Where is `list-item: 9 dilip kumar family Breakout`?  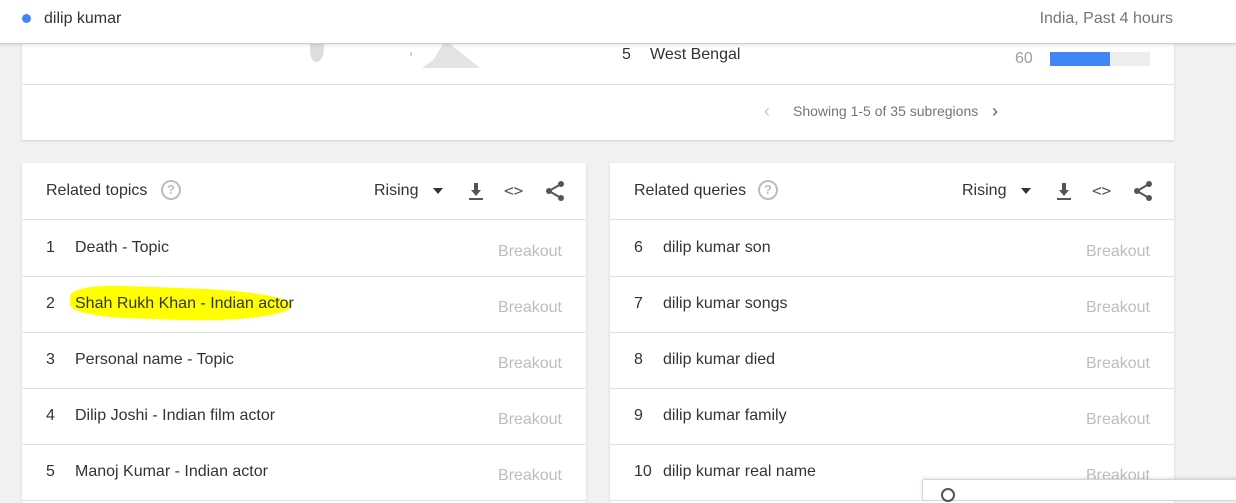
list-item: 9 dilip kumar family Breakout is located at coordinates (892, 416).